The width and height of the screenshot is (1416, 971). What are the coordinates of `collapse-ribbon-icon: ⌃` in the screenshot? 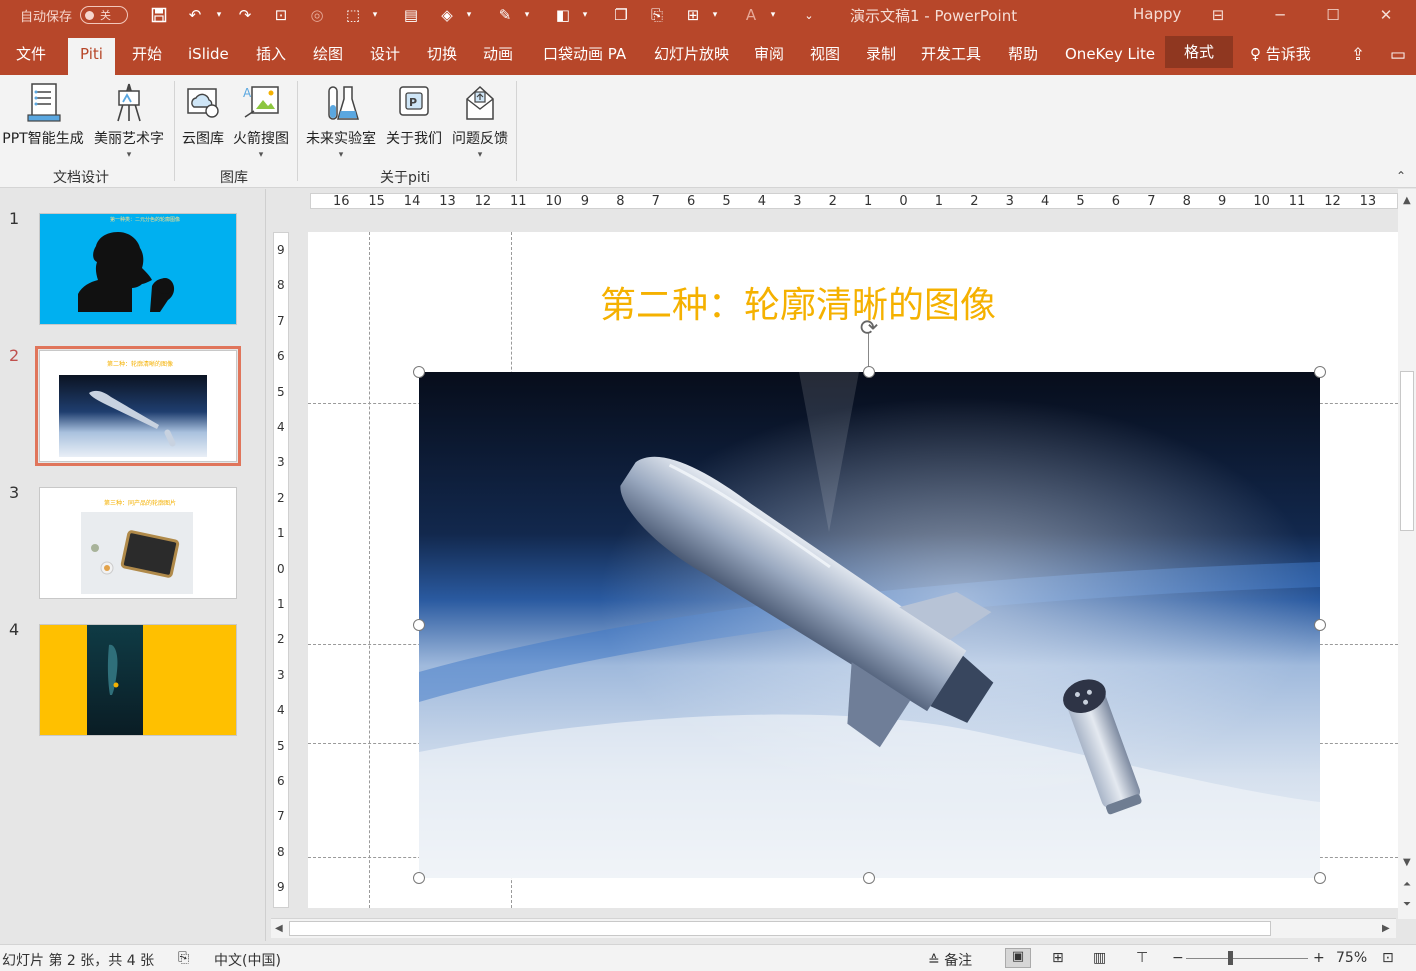 It's located at (1401, 176).